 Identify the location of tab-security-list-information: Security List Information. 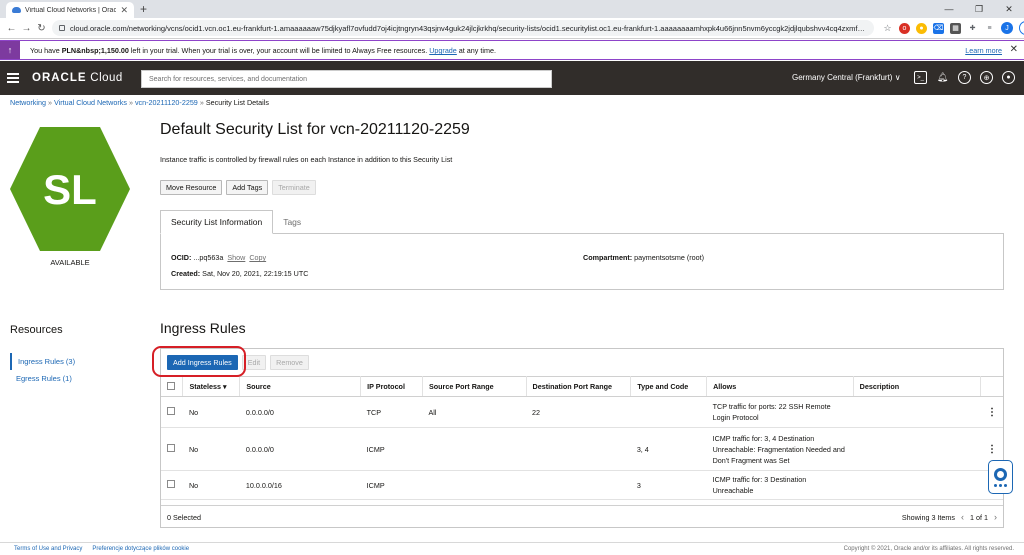
(217, 222).